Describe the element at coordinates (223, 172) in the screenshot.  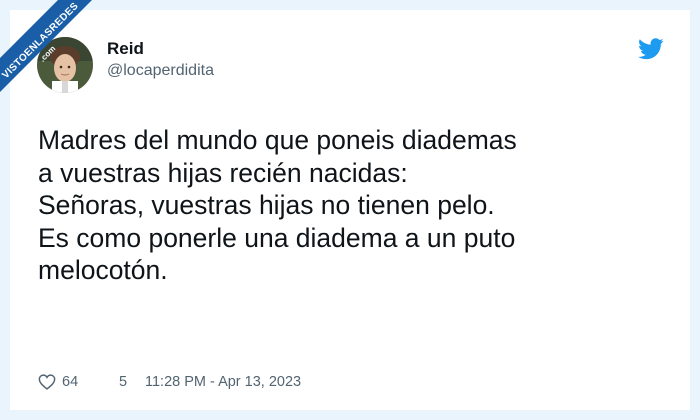
I see `tweet-line: a vuestras hijas recién nacidas:` at that location.